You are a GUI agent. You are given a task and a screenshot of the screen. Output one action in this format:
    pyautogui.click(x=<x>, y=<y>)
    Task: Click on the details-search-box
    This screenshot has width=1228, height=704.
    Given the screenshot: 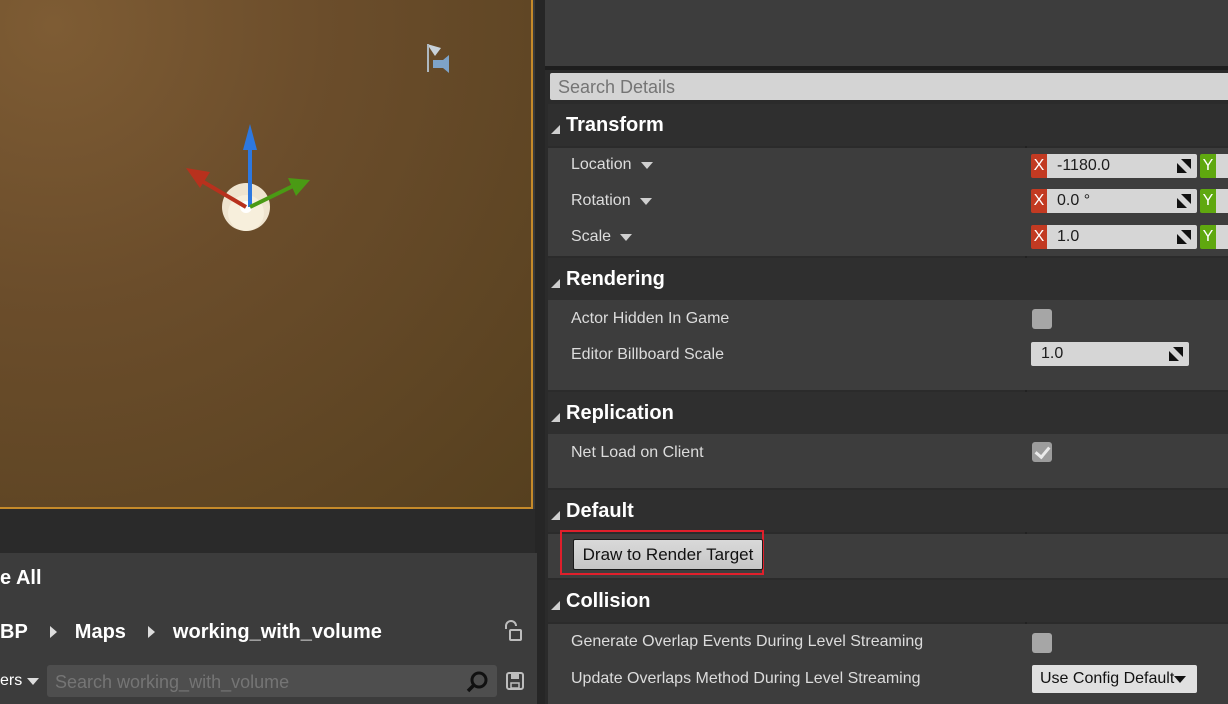 What is the action you would take?
    pyautogui.click(x=889, y=87)
    